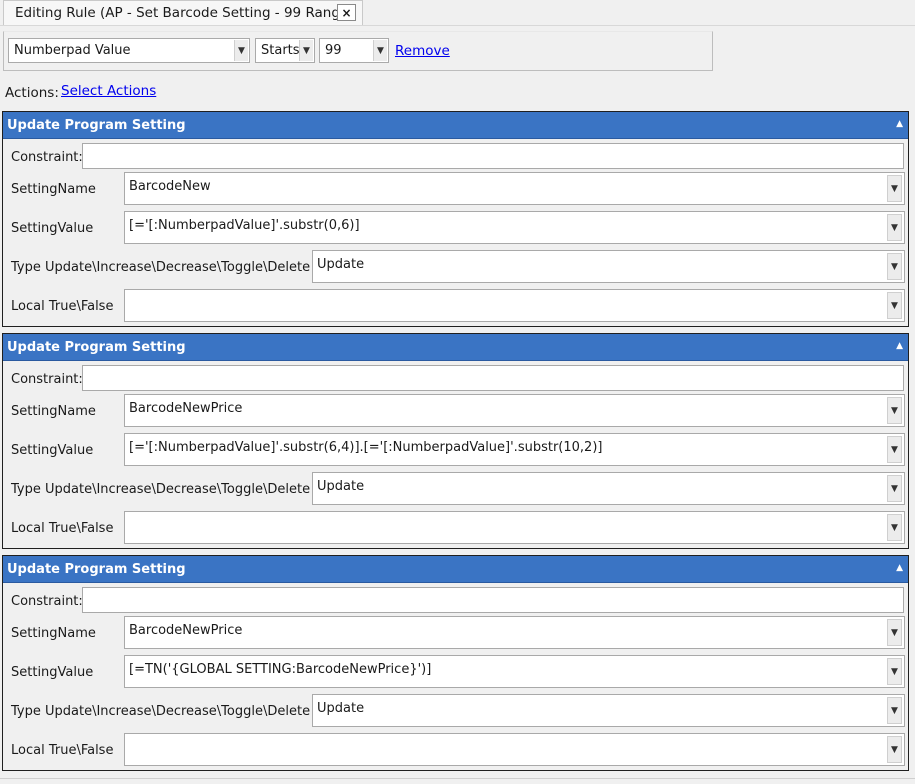 The image size is (915, 784). What do you see at coordinates (333, 50) in the screenshot?
I see `condition-value-text: 99` at bounding box center [333, 50].